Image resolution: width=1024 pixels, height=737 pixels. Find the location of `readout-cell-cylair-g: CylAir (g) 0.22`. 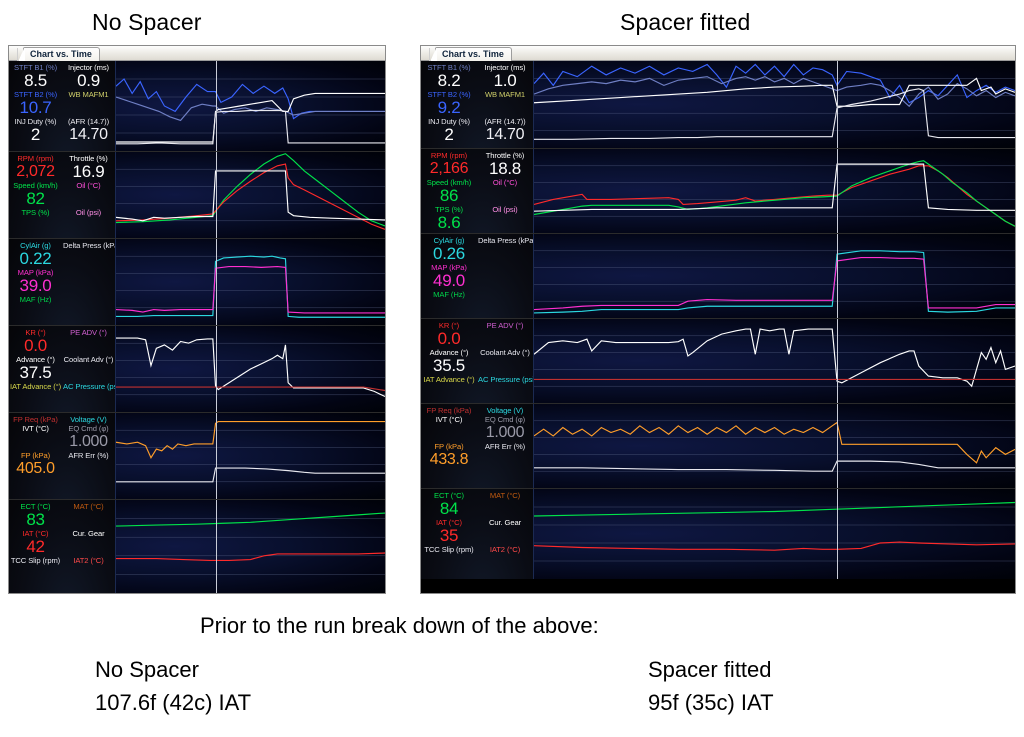

readout-cell-cylair-g: CylAir (g) 0.22 is located at coordinates (35, 254).